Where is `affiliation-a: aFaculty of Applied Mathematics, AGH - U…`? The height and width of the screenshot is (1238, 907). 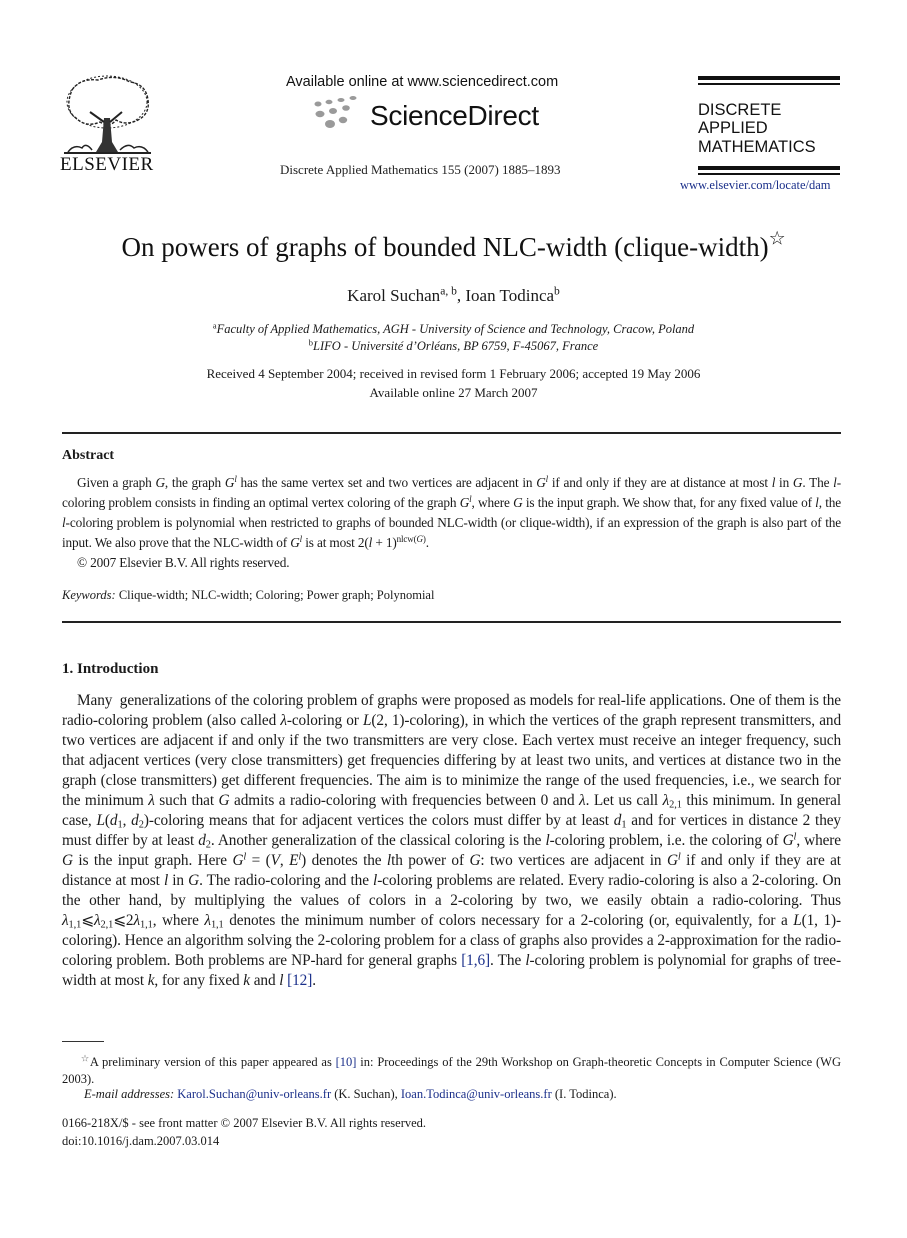 affiliation-a: aFaculty of Applied Mathematics, AGH - U… is located at coordinates (453, 329).